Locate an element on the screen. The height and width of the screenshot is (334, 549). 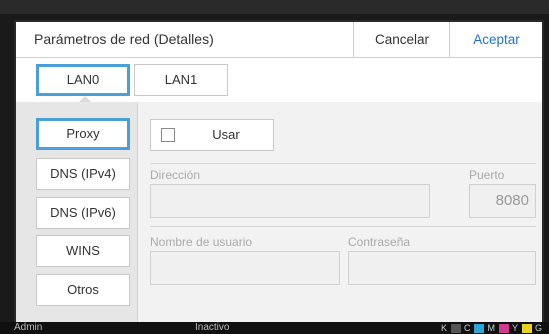
ink-y-icon is located at coordinates (526, 328).